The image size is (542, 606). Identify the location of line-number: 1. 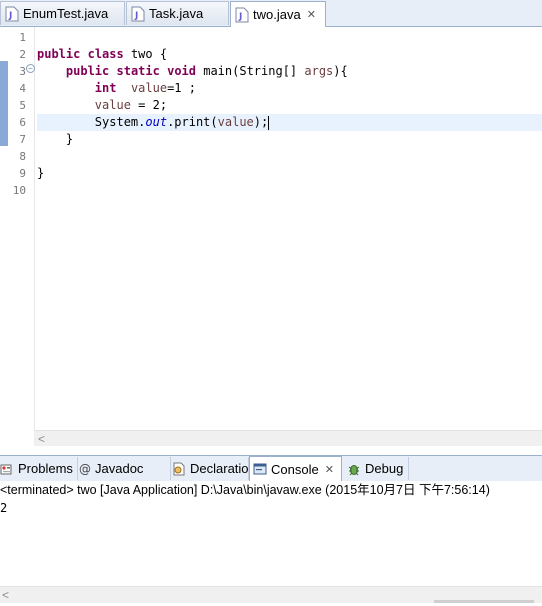
(22, 37).